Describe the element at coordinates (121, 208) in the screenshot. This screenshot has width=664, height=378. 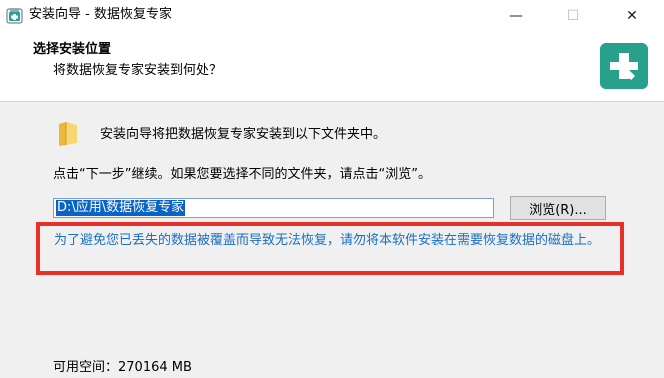
I see `install-path-value: D:\应用\数据恢复专家` at that location.